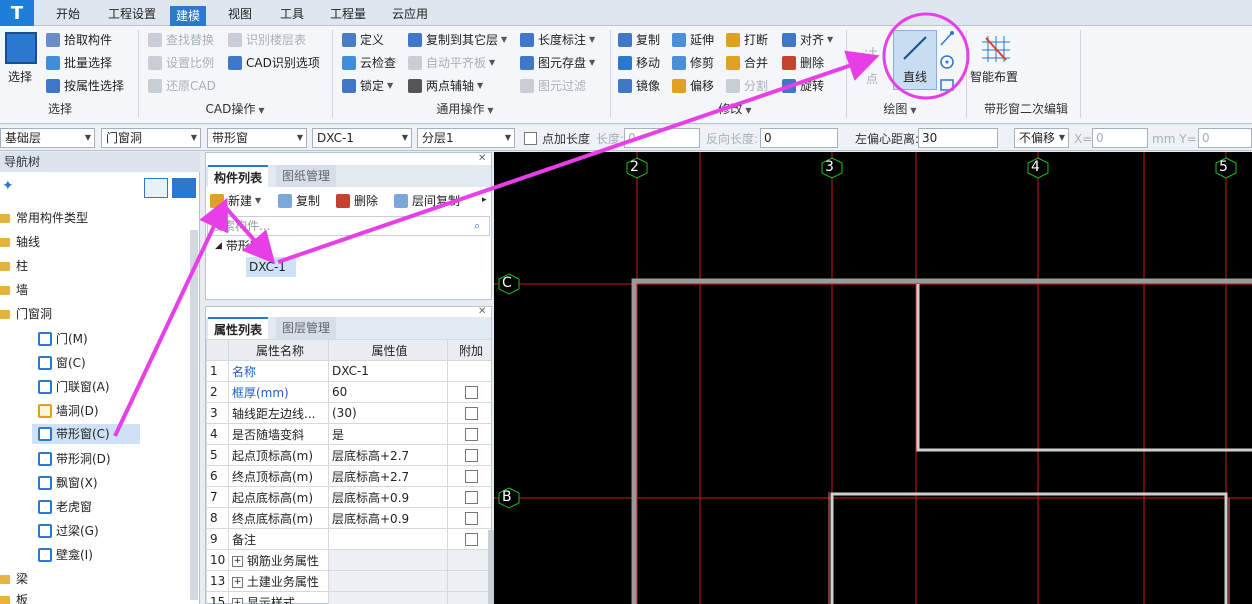 The height and width of the screenshot is (604, 1252). I want to click on menu-project-settings: 工程设置, so click(132, 14).